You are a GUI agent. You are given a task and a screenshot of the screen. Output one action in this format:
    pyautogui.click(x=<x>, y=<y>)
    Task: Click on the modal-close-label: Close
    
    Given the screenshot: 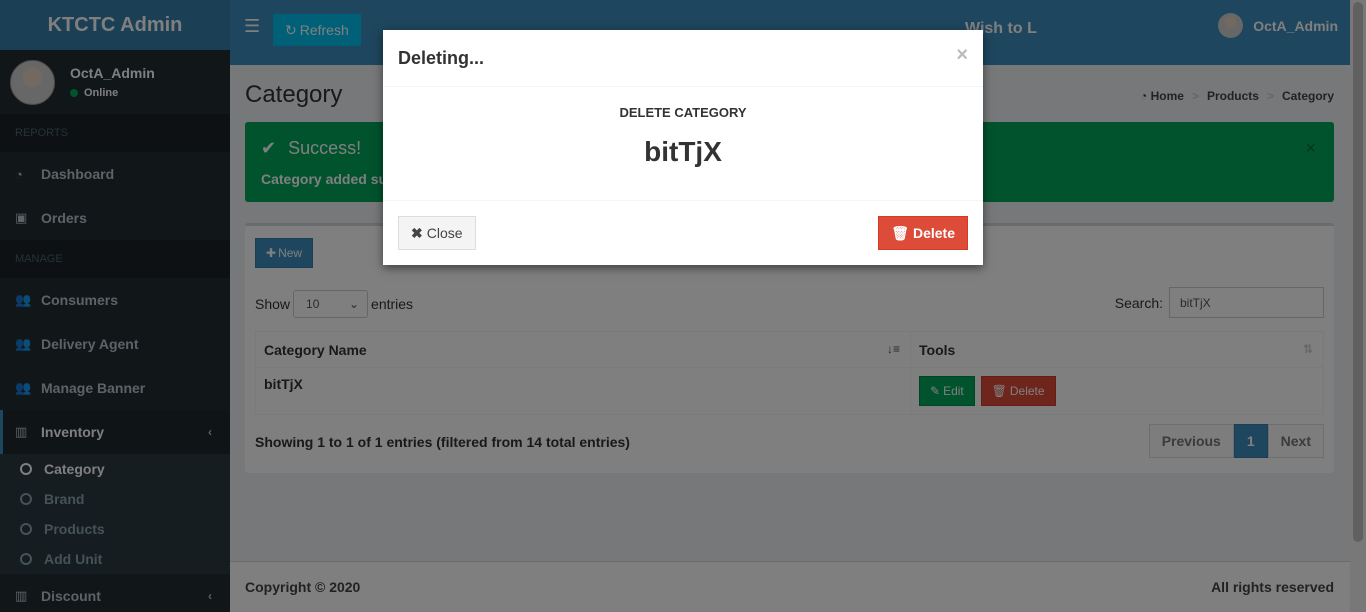 What is the action you would take?
    pyautogui.click(x=444, y=233)
    